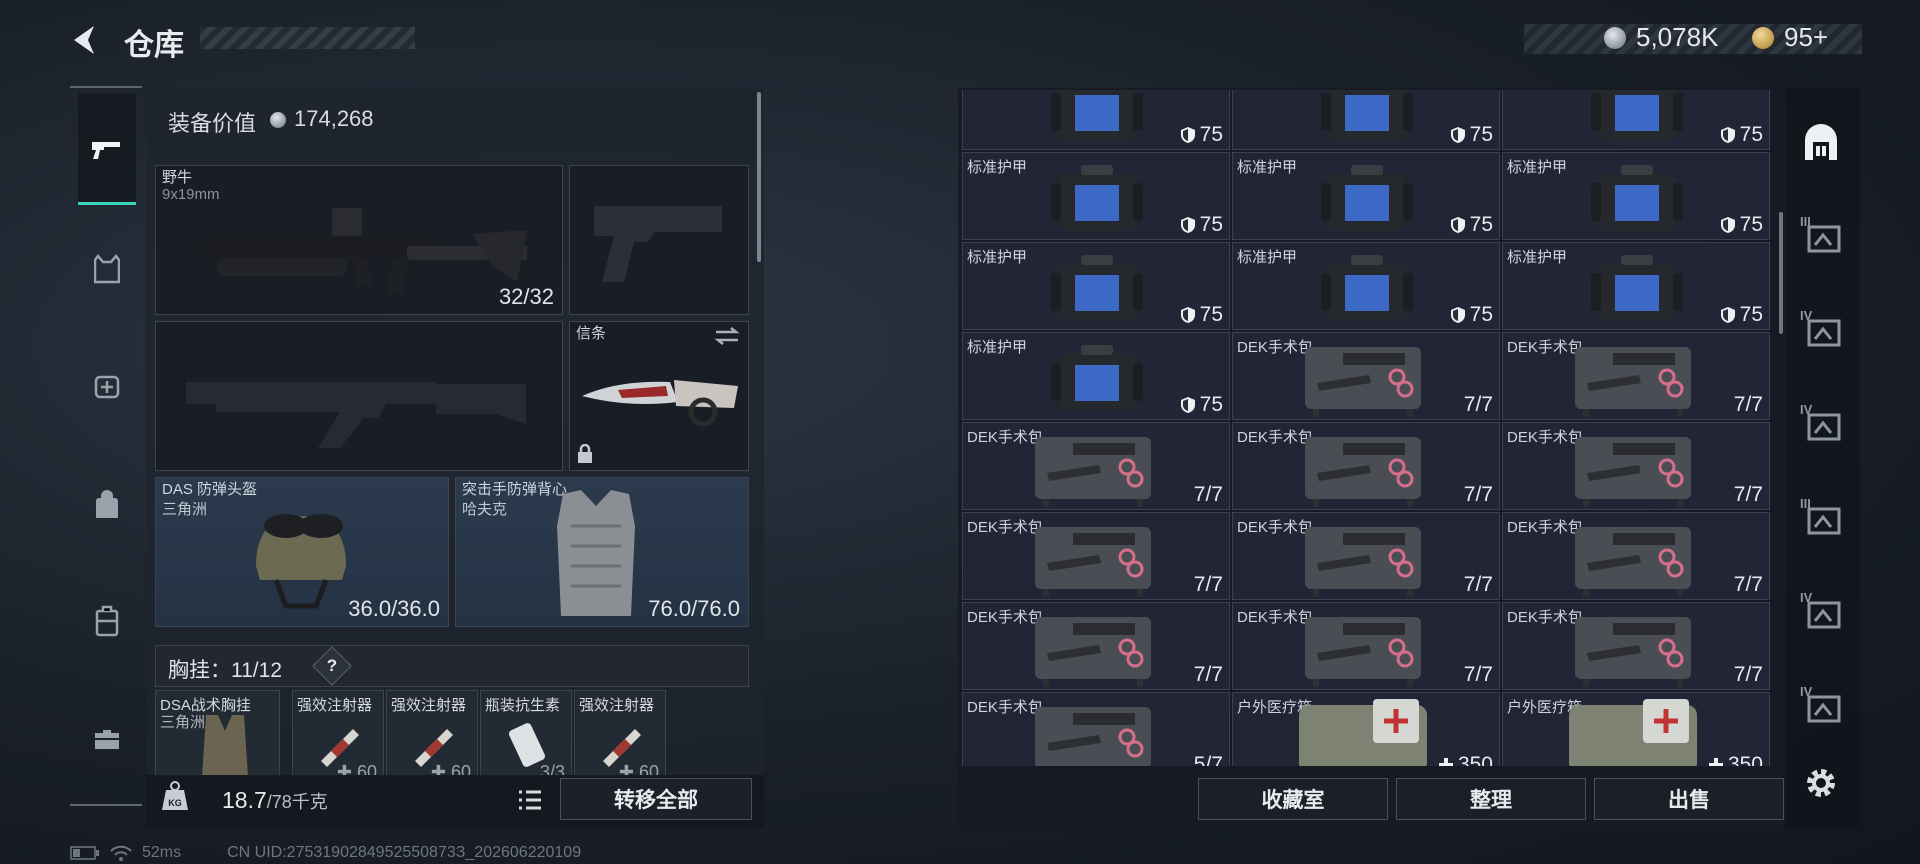 The width and height of the screenshot is (1920, 864). I want to click on uid: CN UID:2753190284952550873З_202606220109, so click(404, 852).